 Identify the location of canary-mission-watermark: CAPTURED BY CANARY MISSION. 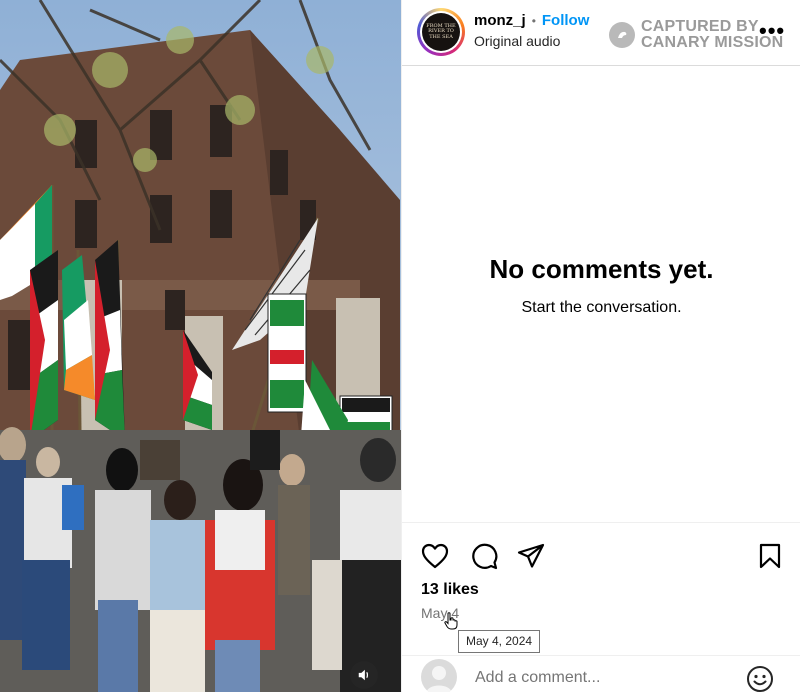
(696, 35).